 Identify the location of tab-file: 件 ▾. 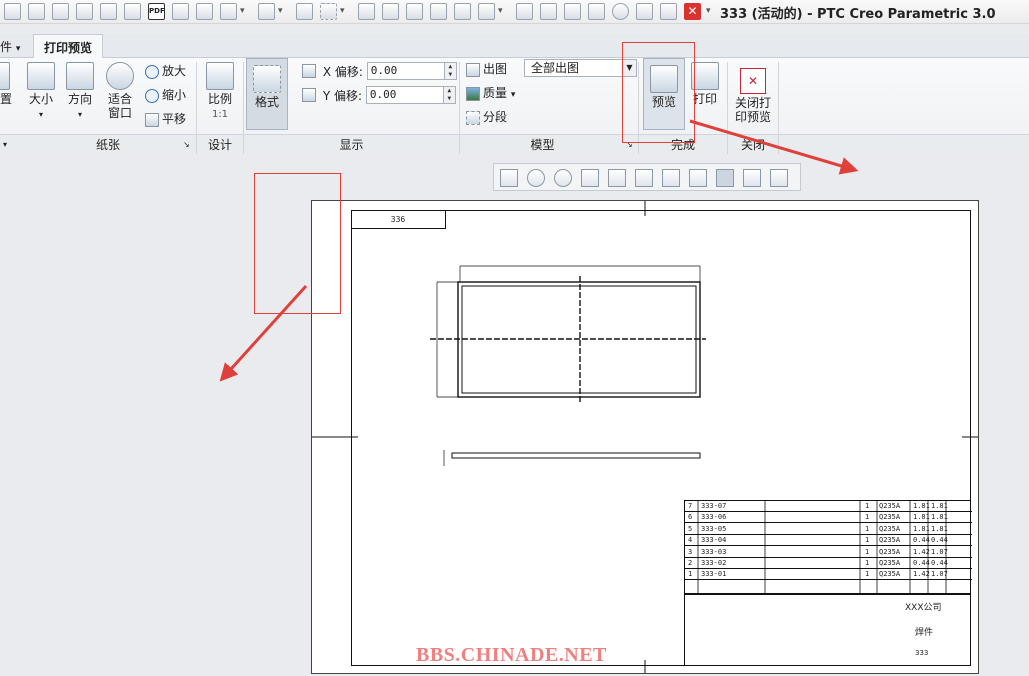
(10, 46).